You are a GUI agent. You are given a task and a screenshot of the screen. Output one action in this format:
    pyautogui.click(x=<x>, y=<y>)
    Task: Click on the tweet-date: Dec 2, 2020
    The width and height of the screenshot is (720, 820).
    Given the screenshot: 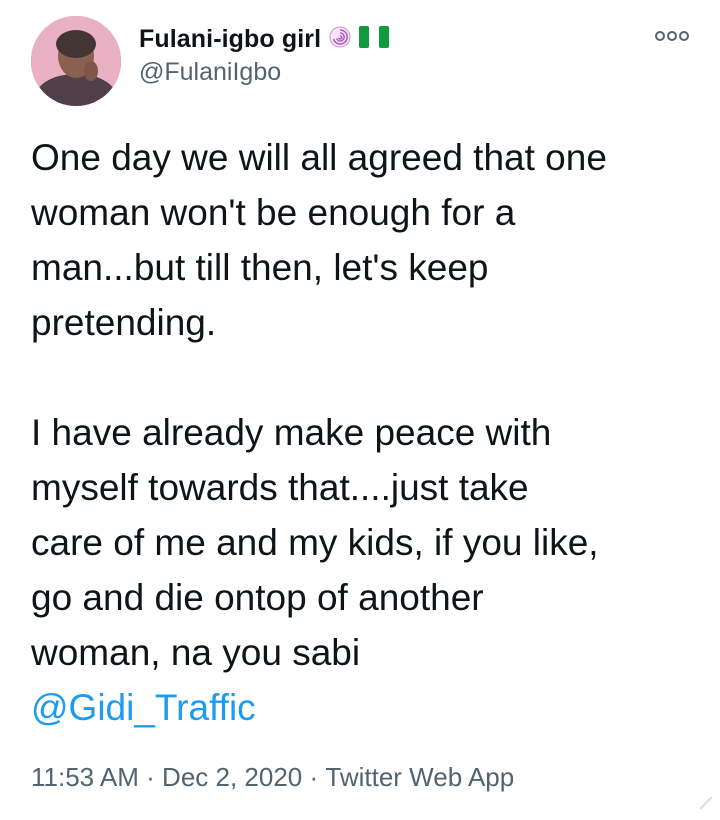 What is the action you would take?
    pyautogui.click(x=232, y=777)
    